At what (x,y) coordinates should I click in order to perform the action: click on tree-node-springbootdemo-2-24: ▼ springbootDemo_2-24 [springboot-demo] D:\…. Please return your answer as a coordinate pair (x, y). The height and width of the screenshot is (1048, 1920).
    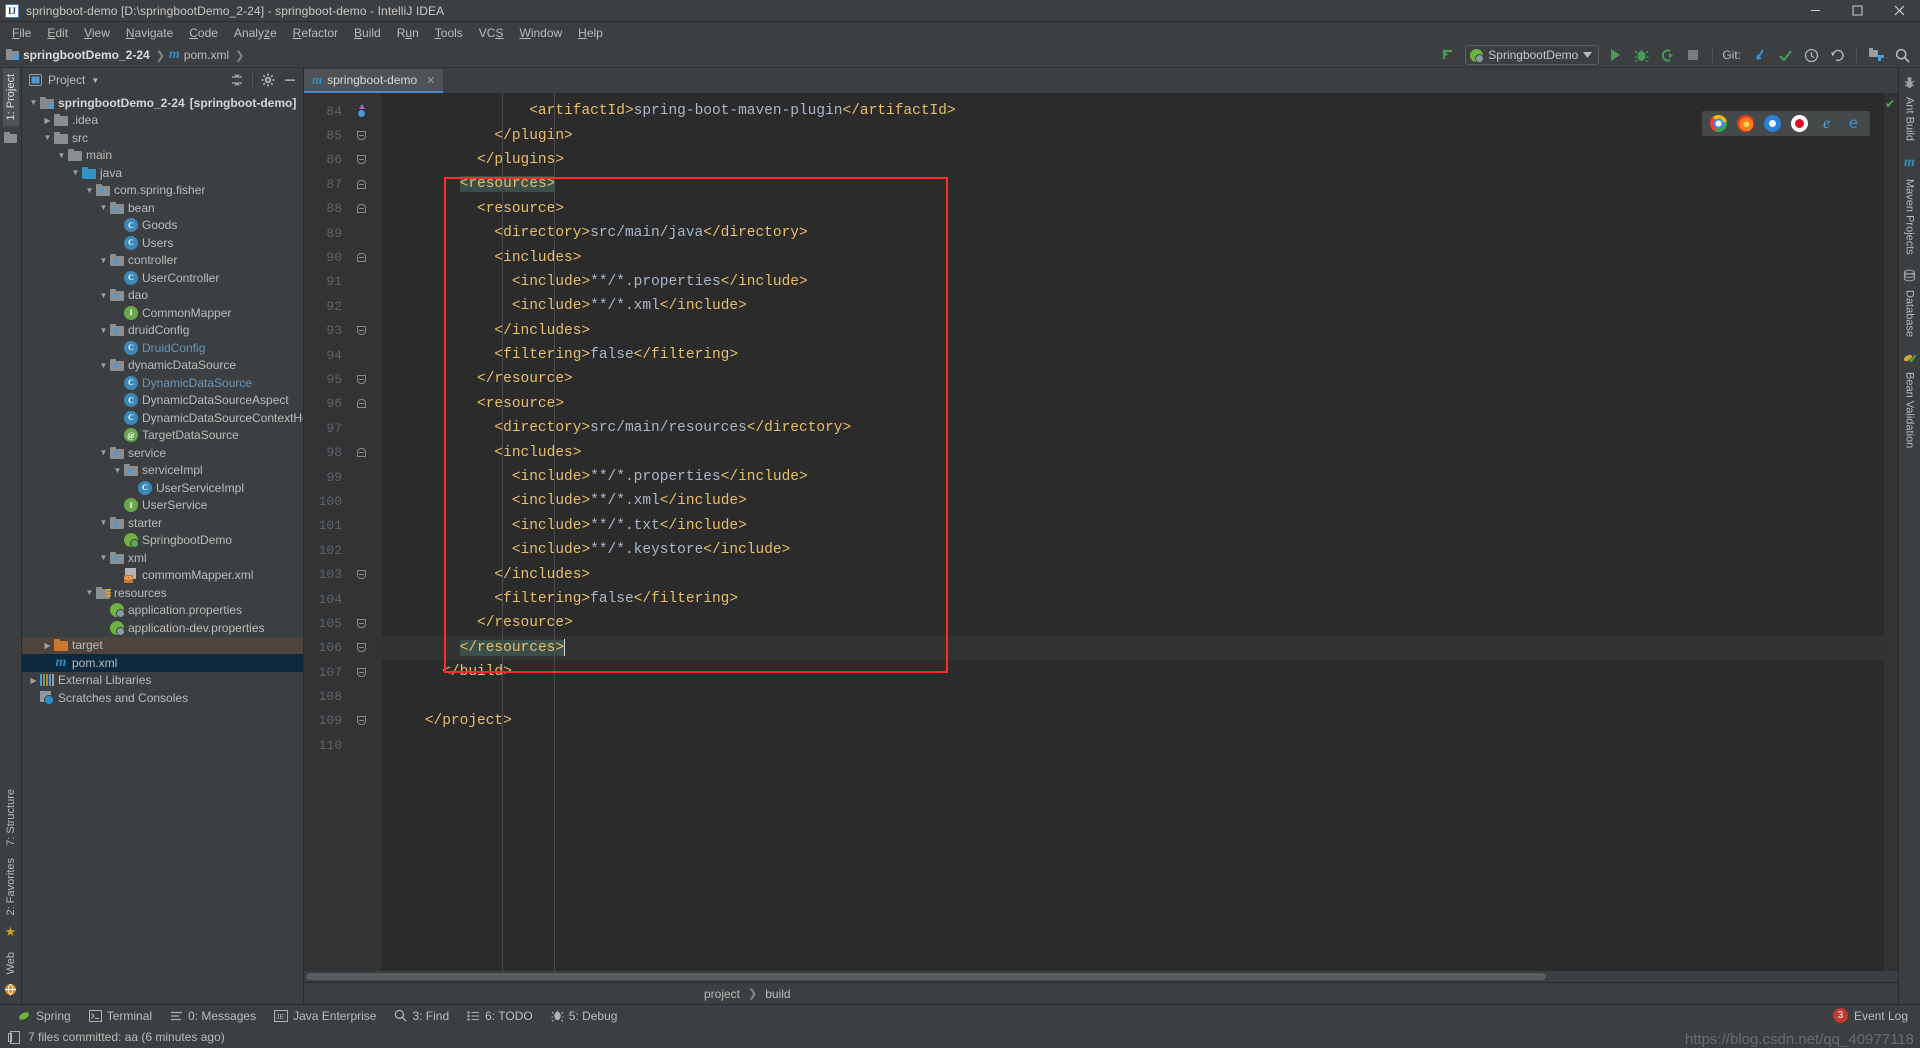
    Looking at the image, I should click on (162, 103).